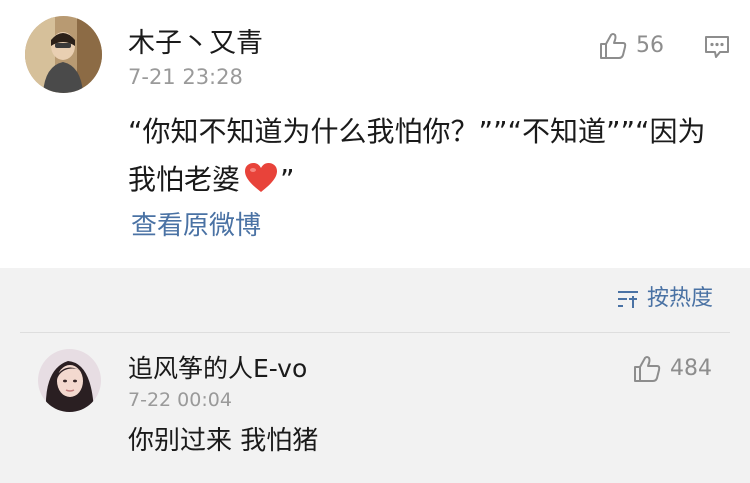 This screenshot has width=750, height=483. I want to click on sort-label: 按热度, so click(680, 298).